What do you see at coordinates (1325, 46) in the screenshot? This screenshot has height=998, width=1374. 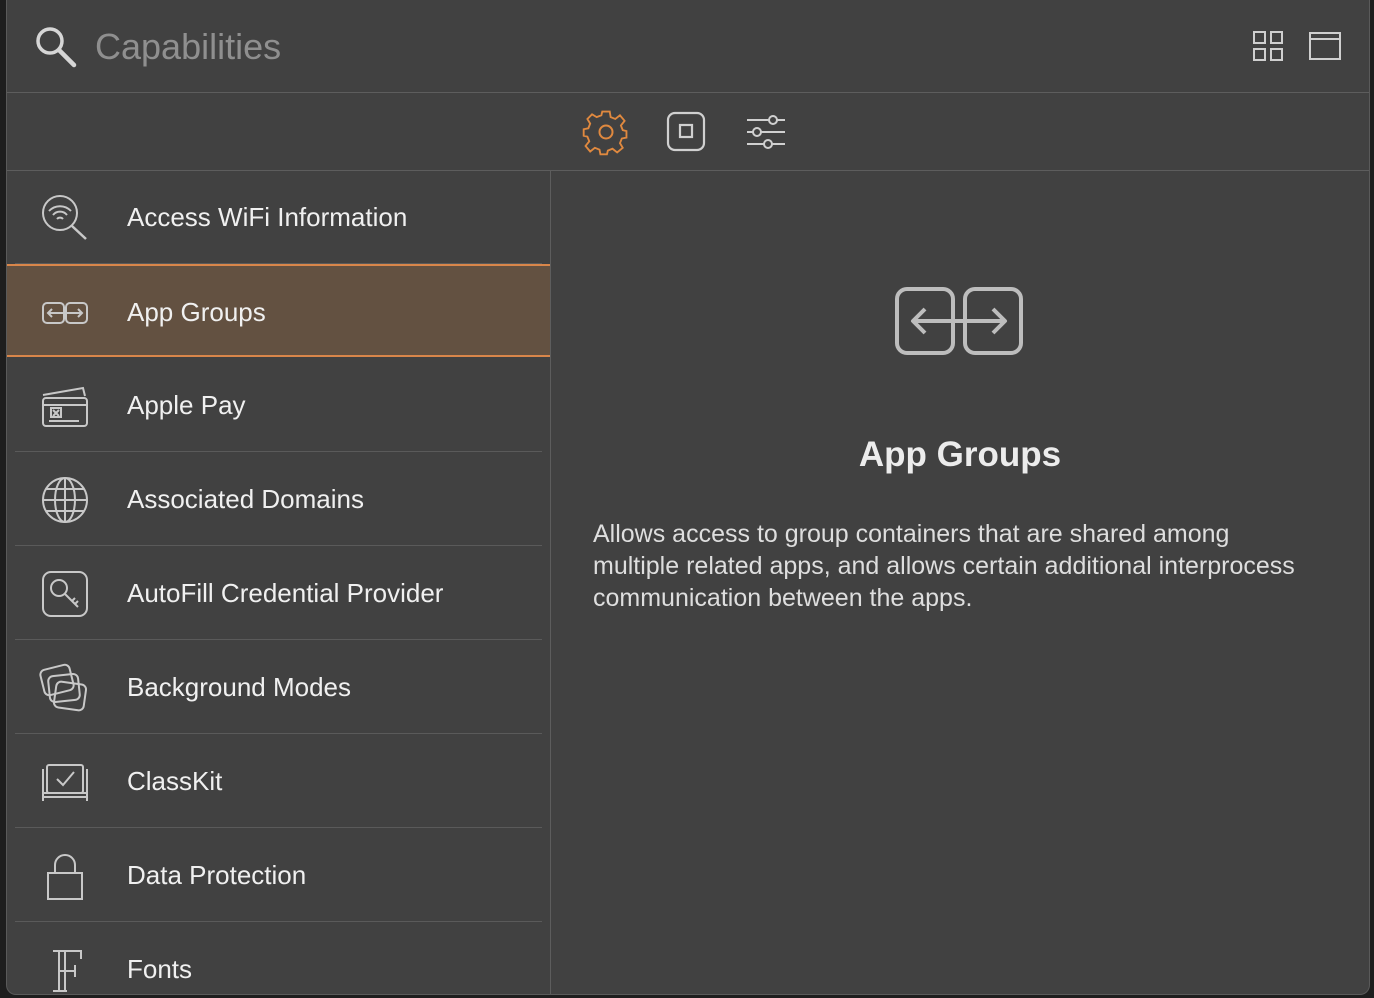 I see `single-view-icon` at bounding box center [1325, 46].